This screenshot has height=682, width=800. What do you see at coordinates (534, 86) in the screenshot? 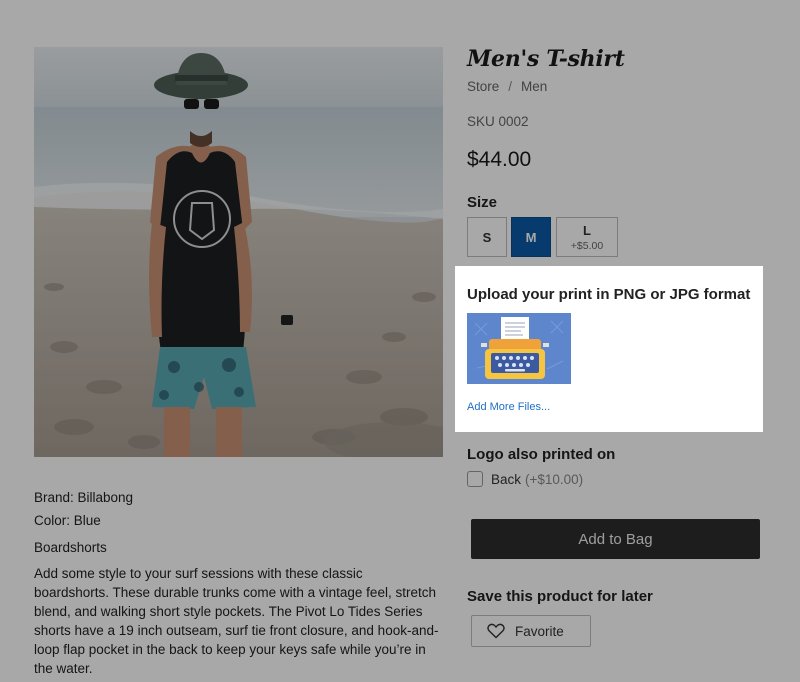
I see `breadcrumb-men-link: Men` at bounding box center [534, 86].